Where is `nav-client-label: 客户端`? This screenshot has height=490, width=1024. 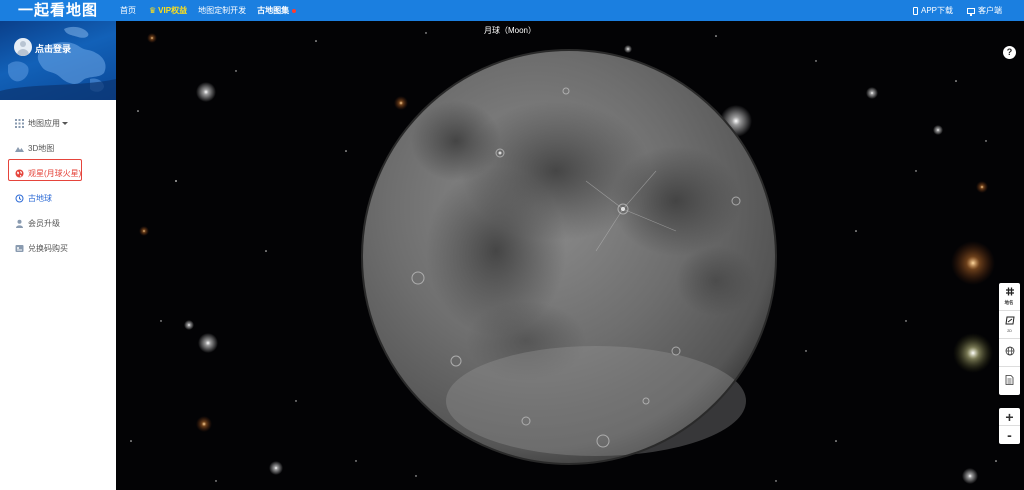 nav-client-label: 客户端 is located at coordinates (990, 10).